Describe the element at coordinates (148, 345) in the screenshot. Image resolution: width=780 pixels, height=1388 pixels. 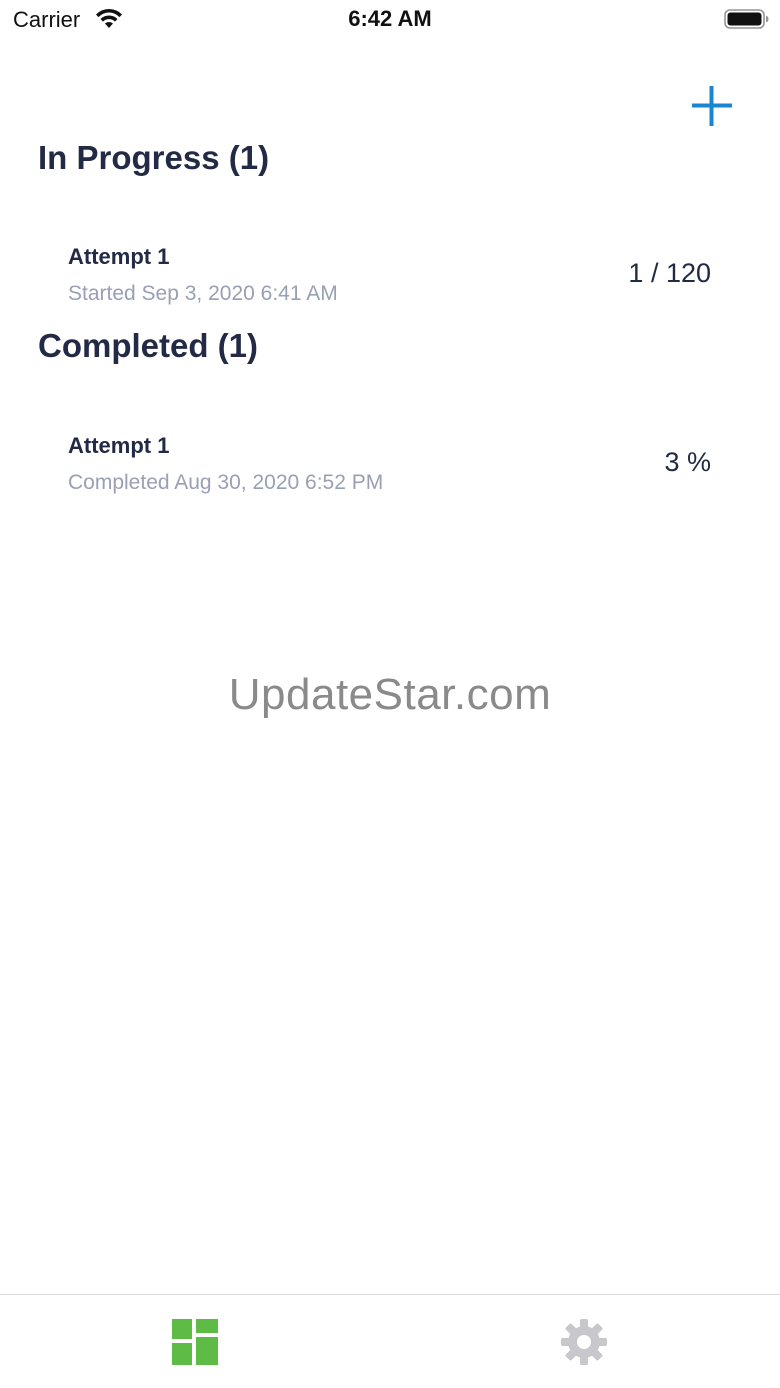
I see `section-title-completed: Completed (1)` at that location.